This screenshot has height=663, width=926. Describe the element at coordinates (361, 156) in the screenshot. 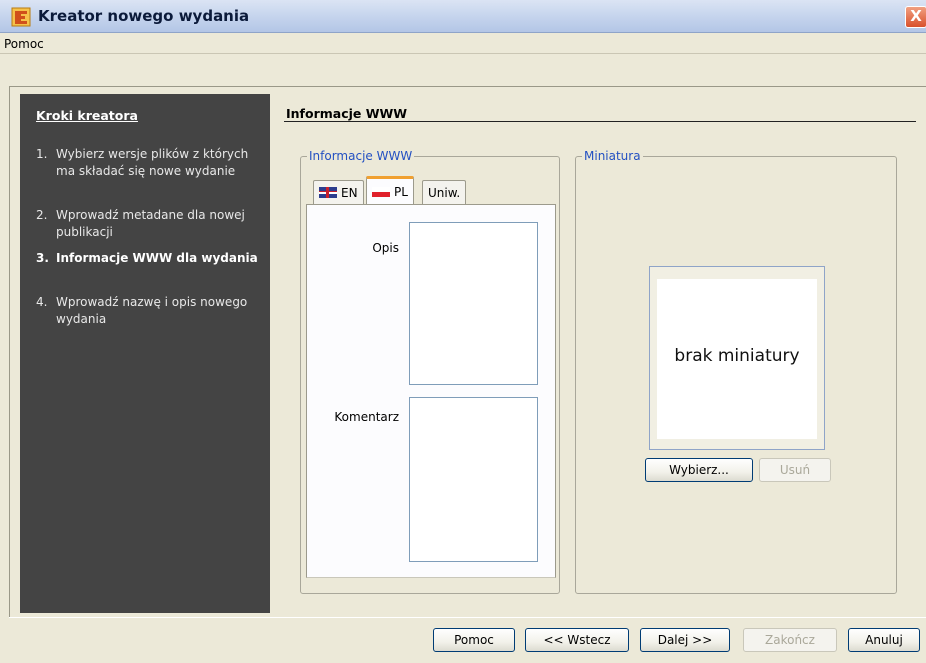

I see `group-title: Informacje WWW` at that location.